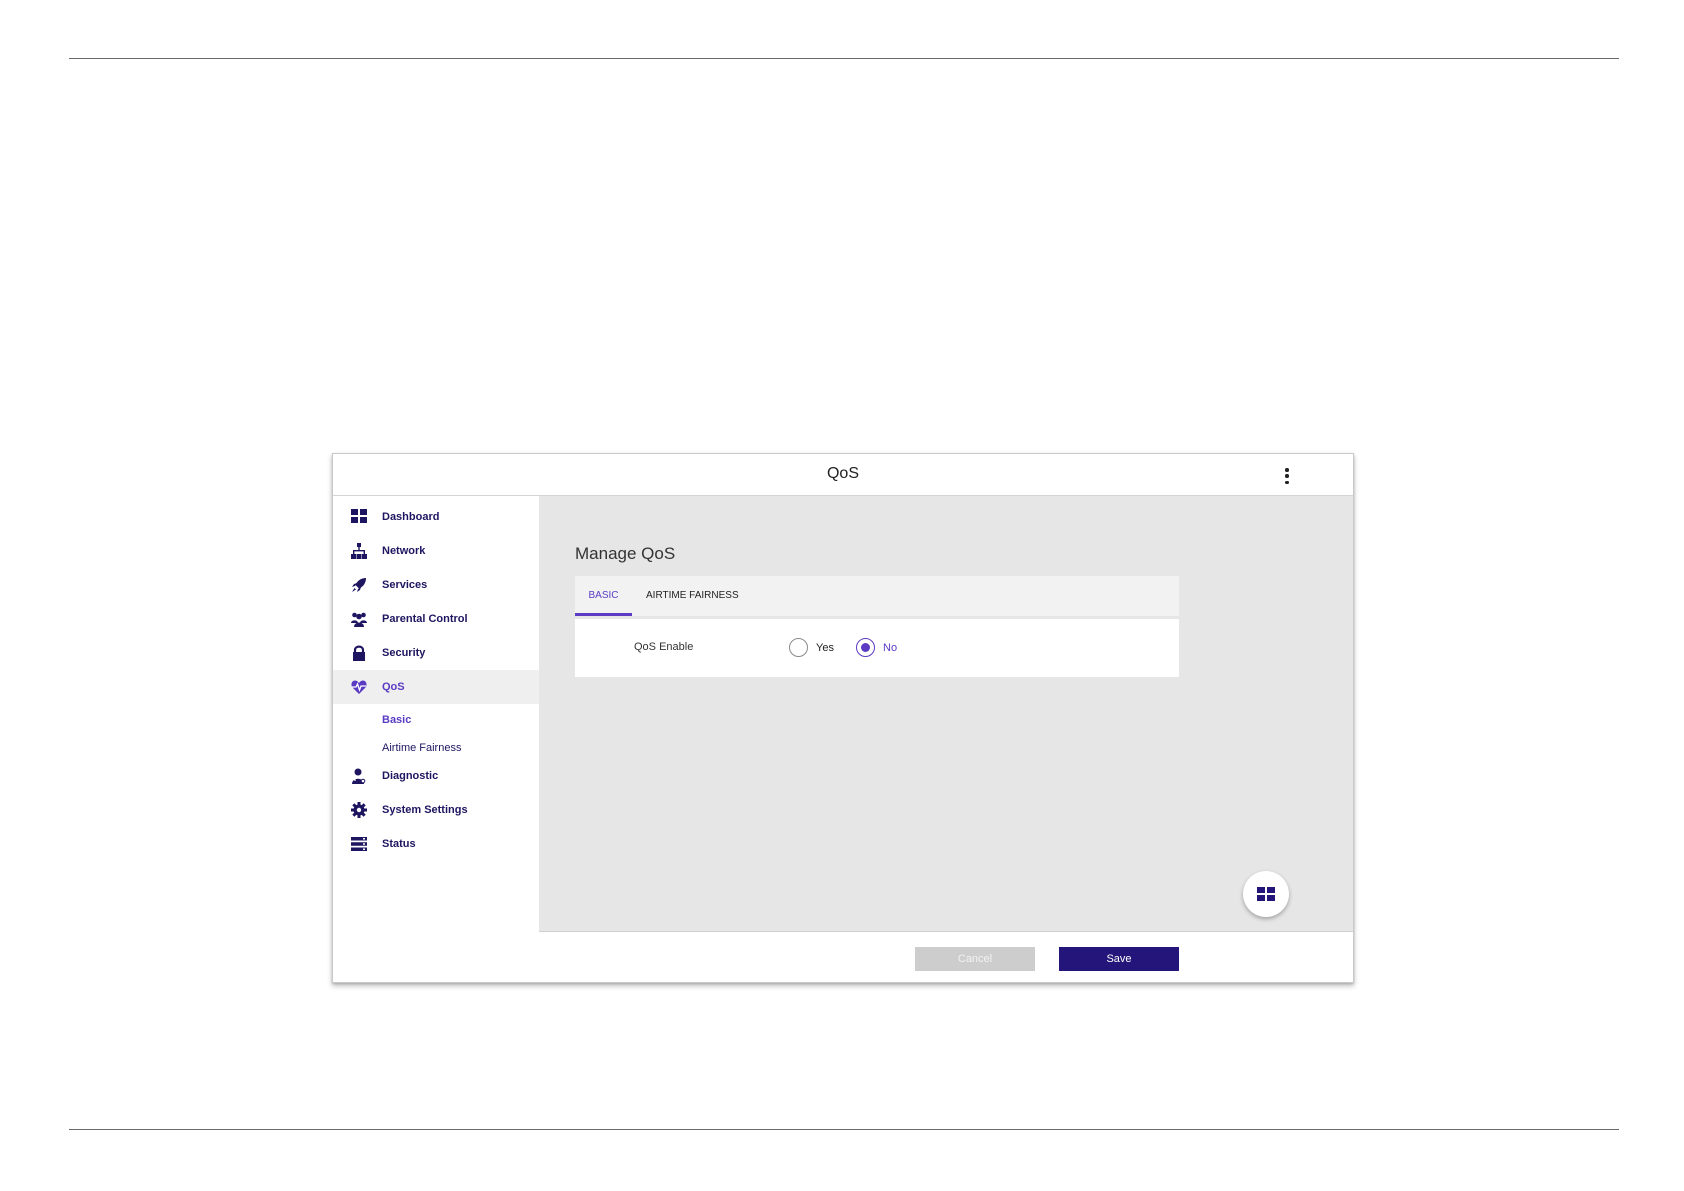 Image resolution: width=1684 pixels, height=1191 pixels. I want to click on sidebar-item-label: Status, so click(399, 844).